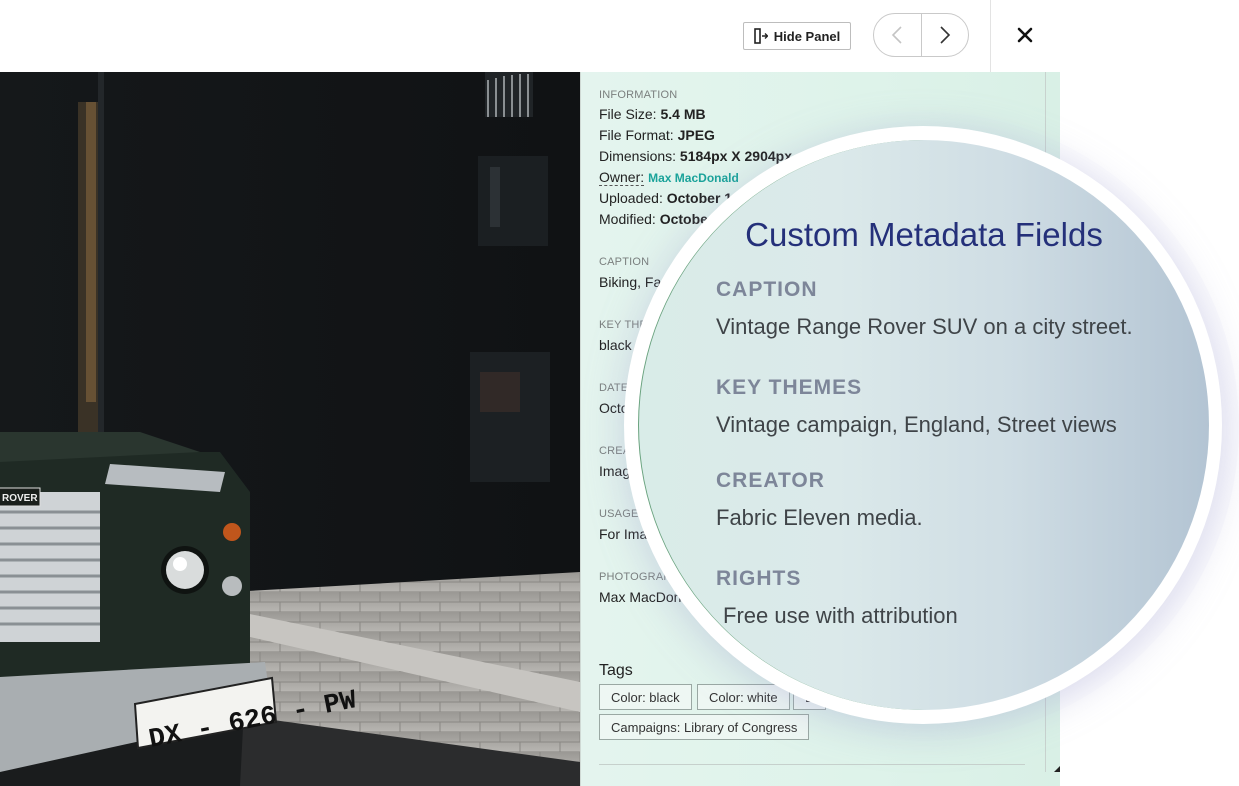 The image size is (1239, 786). Describe the element at coordinates (530, 36) in the screenshot. I see `viewer-toolbar: Hide Panel` at that location.